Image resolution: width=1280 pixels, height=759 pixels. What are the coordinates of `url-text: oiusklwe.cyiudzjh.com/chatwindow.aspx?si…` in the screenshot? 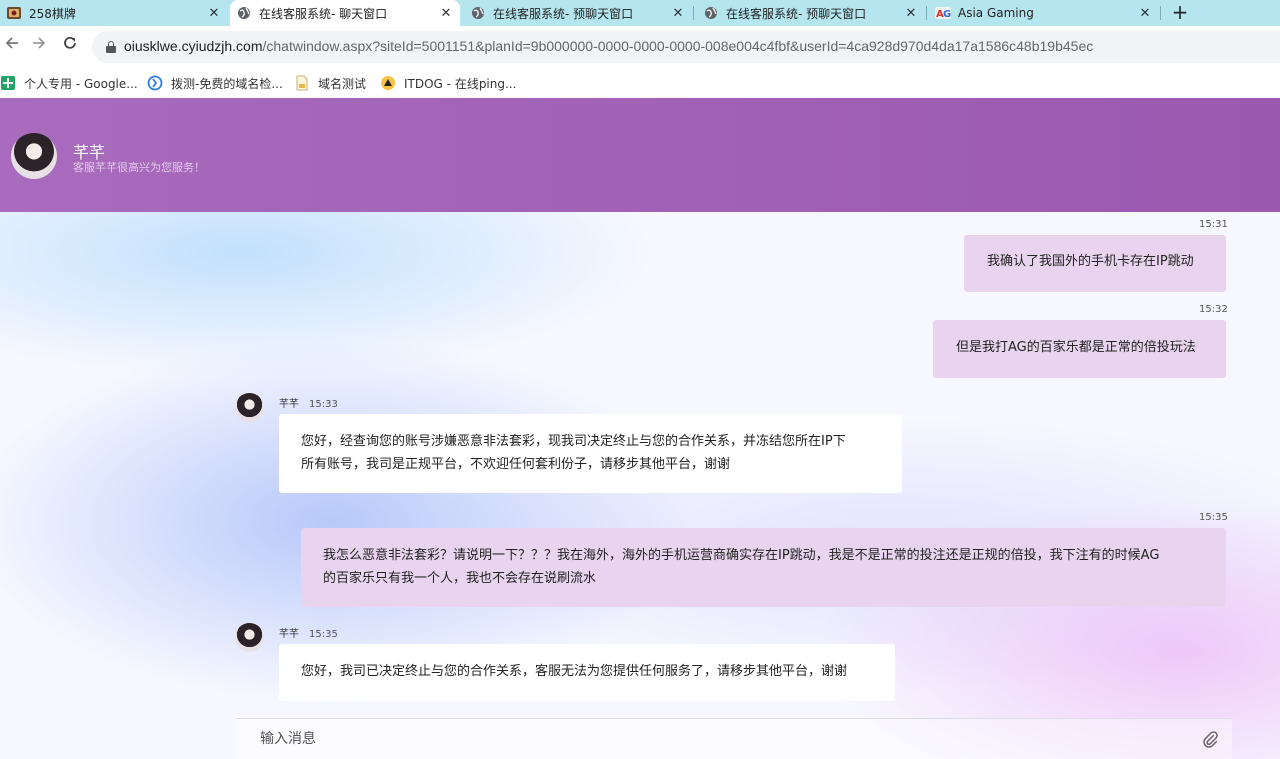 It's located at (608, 46).